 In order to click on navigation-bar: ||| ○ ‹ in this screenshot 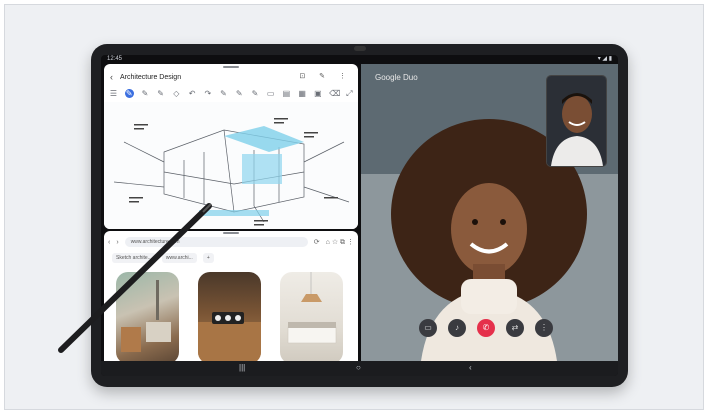, I will do `click(359, 368)`.